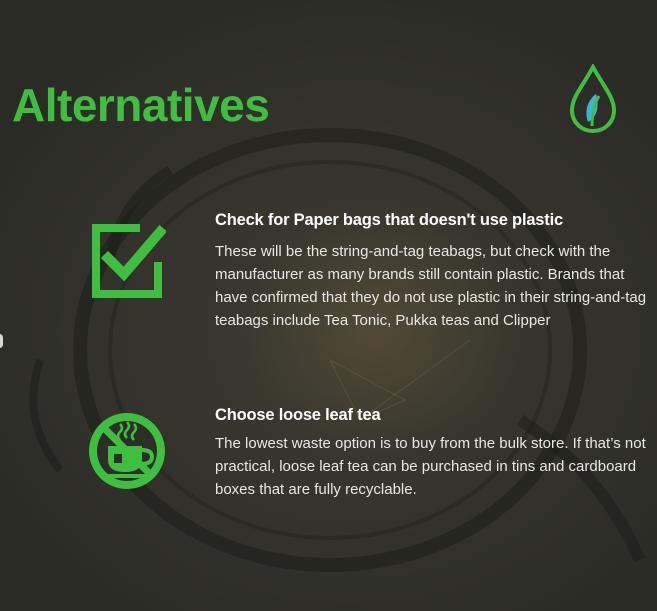 This screenshot has height=611, width=657. What do you see at coordinates (298, 415) in the screenshot?
I see `item-heading: Choose loose leaf tea` at bounding box center [298, 415].